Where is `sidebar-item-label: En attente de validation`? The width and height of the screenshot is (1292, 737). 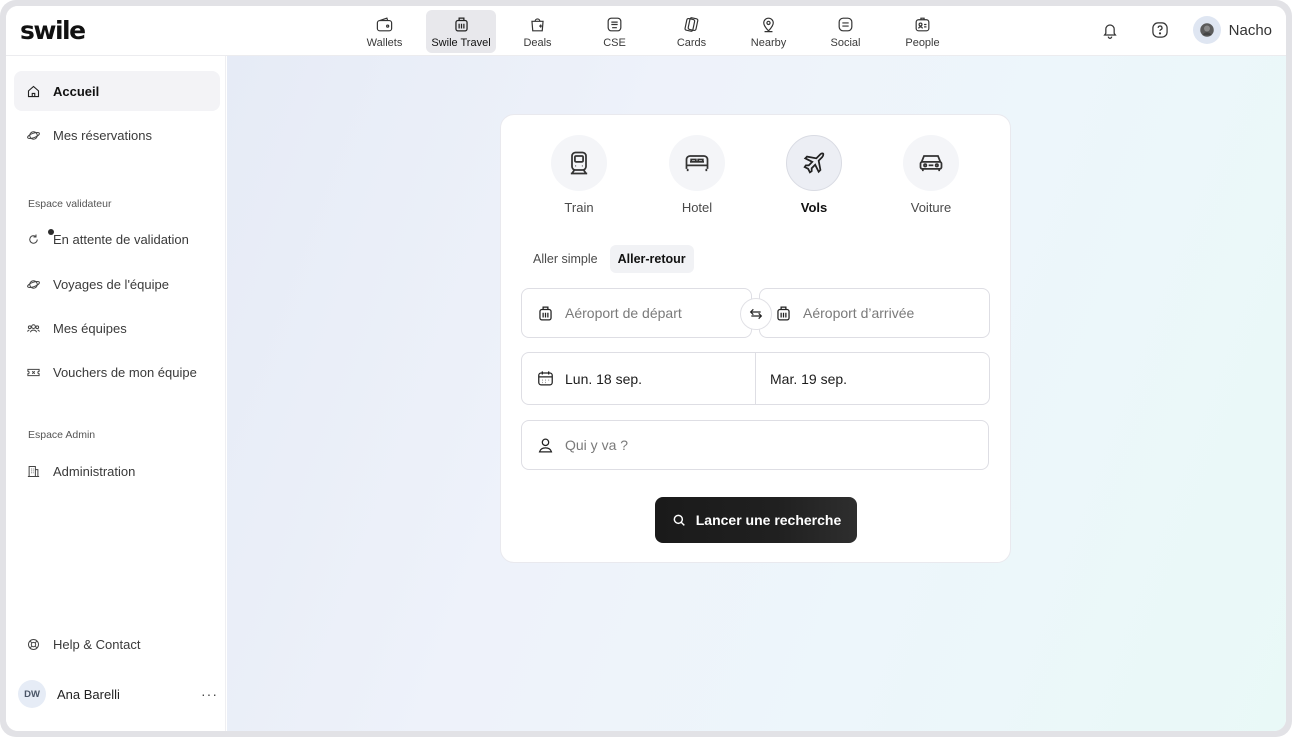 sidebar-item-label: En attente de validation is located at coordinates (121, 239).